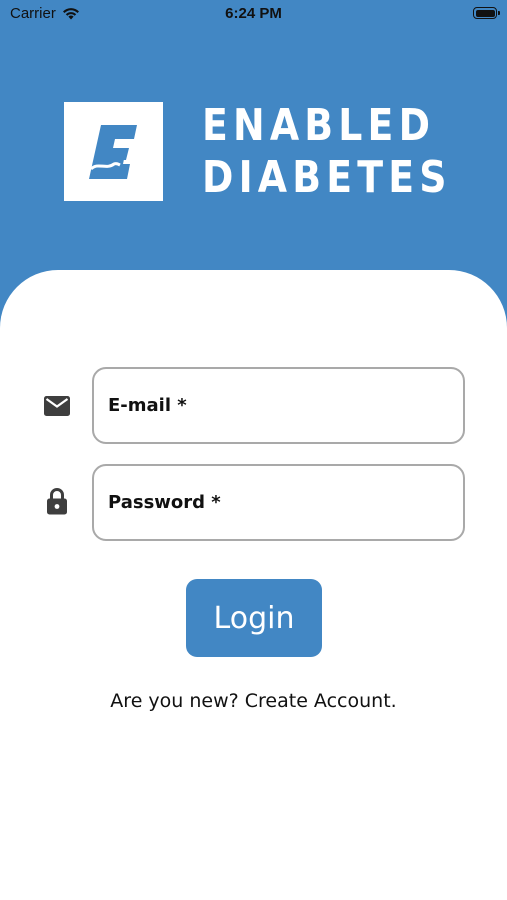 Image resolution: width=507 pixels, height=900 pixels. What do you see at coordinates (278, 502) in the screenshot?
I see `password-field: Password *` at bounding box center [278, 502].